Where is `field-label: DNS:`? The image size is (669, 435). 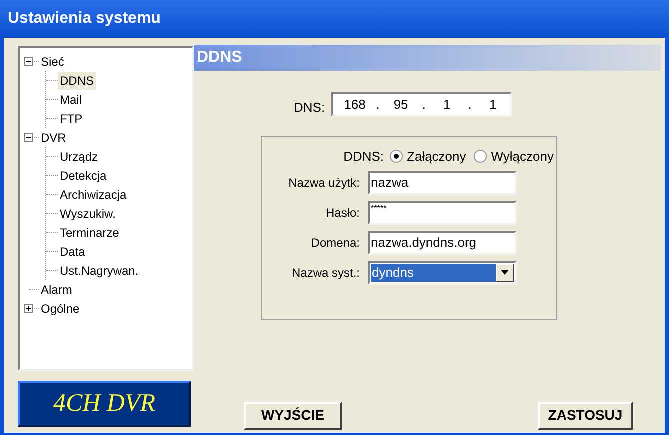 field-label: DNS: is located at coordinates (310, 108).